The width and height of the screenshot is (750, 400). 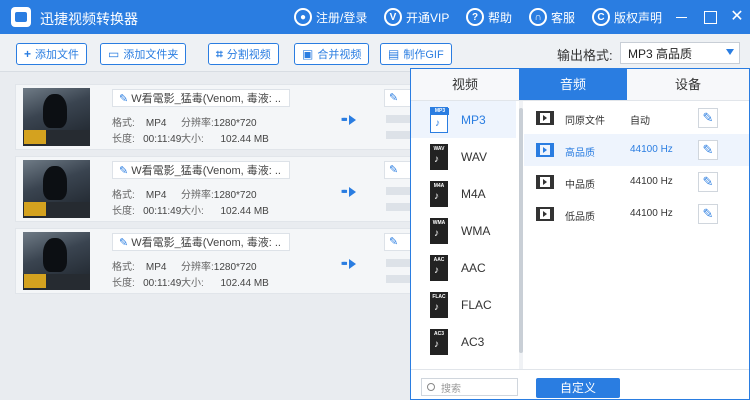 I want to click on duration-value: 00:11:49, so click(x=162, y=283).